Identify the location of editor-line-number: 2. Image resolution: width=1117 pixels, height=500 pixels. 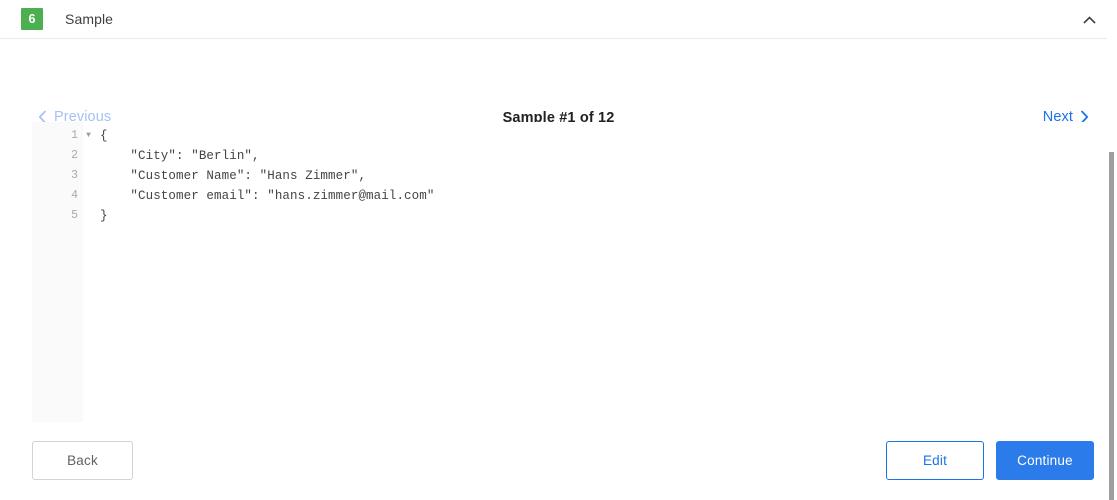
(74, 155).